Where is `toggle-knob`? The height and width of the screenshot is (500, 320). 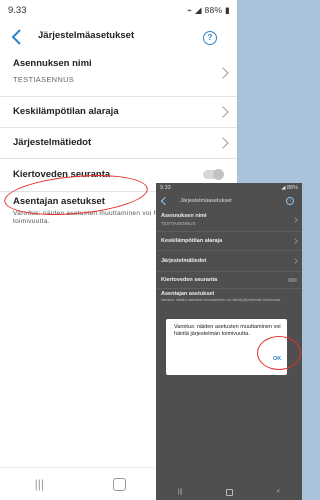
toggle-knob is located at coordinates (218, 174).